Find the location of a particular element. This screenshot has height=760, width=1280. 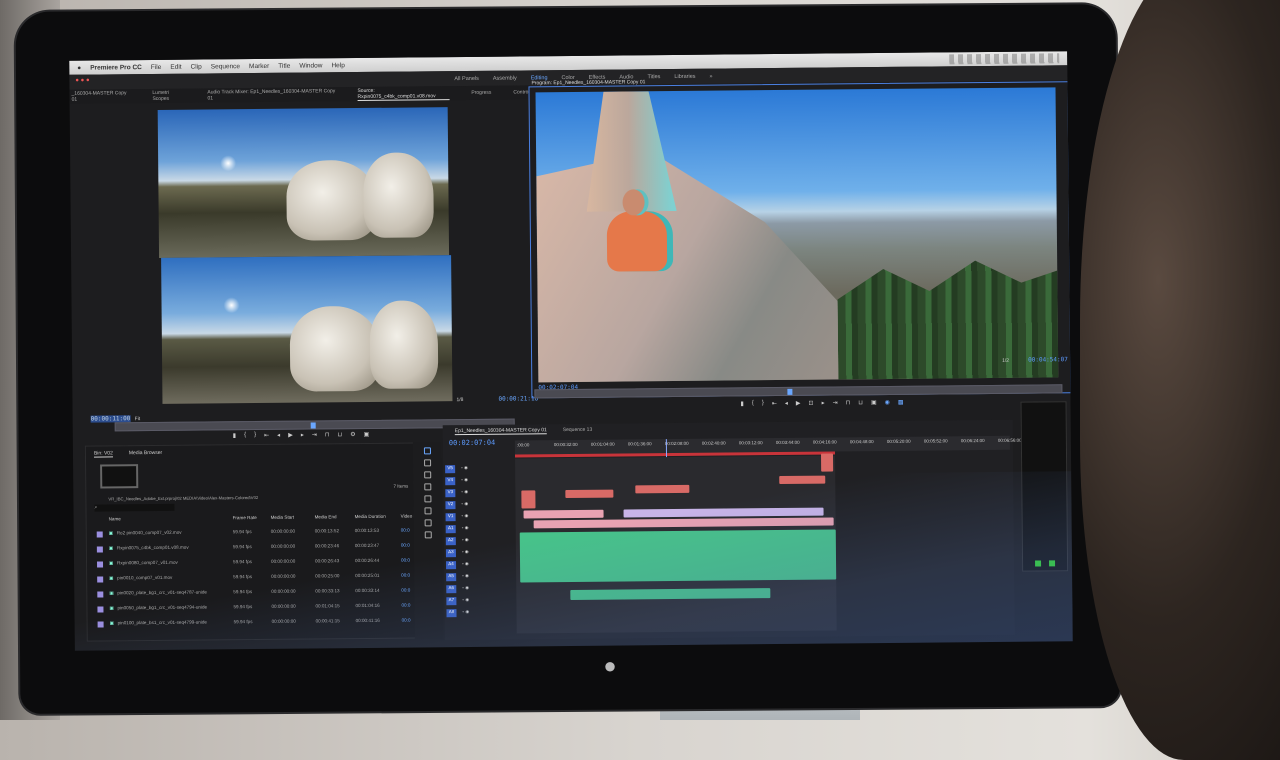

apple-menu-icon: ● is located at coordinates (79, 67).